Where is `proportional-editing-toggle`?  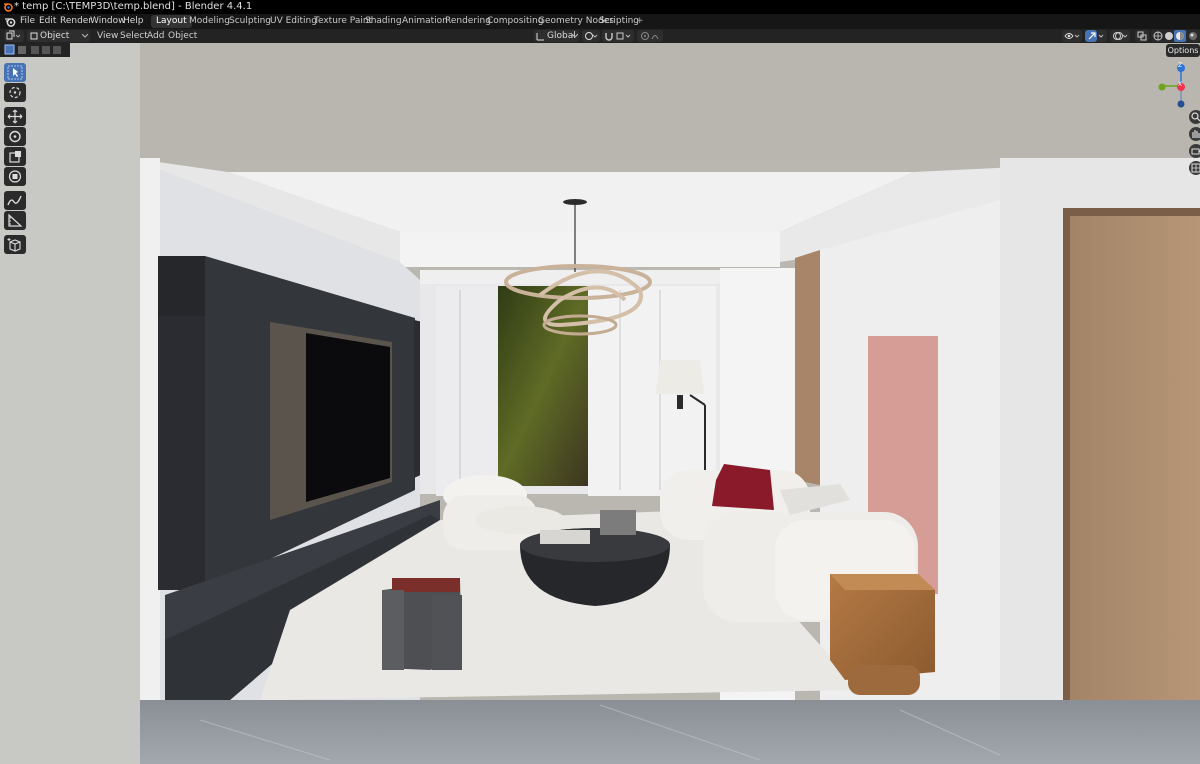 proportional-editing-toggle is located at coordinates (650, 36).